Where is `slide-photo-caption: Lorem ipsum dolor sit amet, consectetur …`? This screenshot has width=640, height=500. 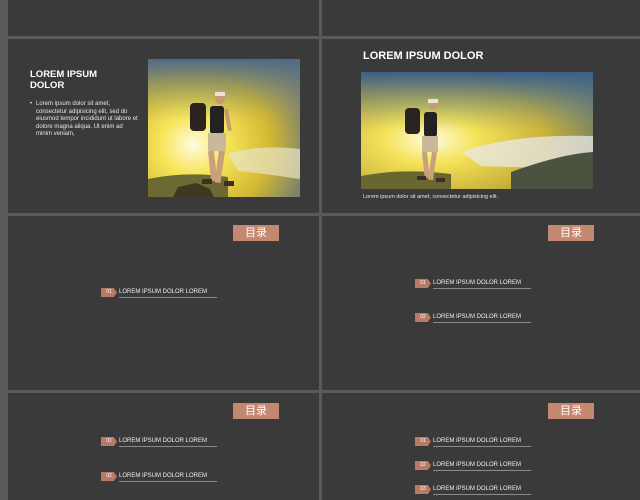
slide-photo-caption: Lorem ipsum dolor sit amet, consectetur … is located at coordinates (431, 197).